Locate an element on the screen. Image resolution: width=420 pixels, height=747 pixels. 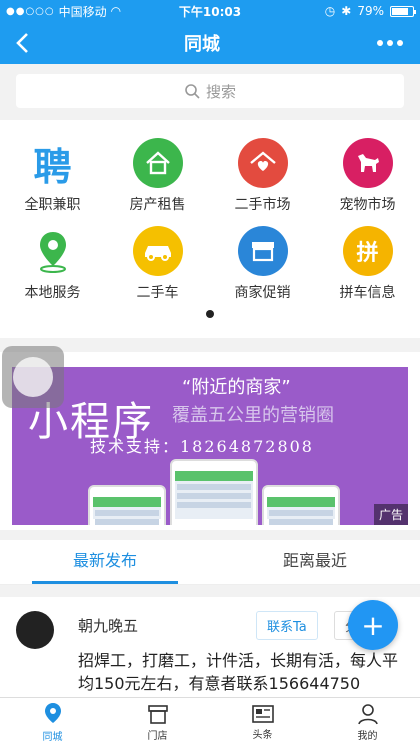
dog-icon is located at coordinates (367, 163).